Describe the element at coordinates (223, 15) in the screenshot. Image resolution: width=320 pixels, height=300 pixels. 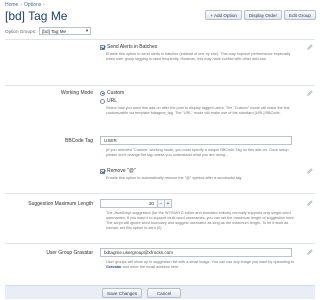
I see `add-option-button: + Add Option` at that location.